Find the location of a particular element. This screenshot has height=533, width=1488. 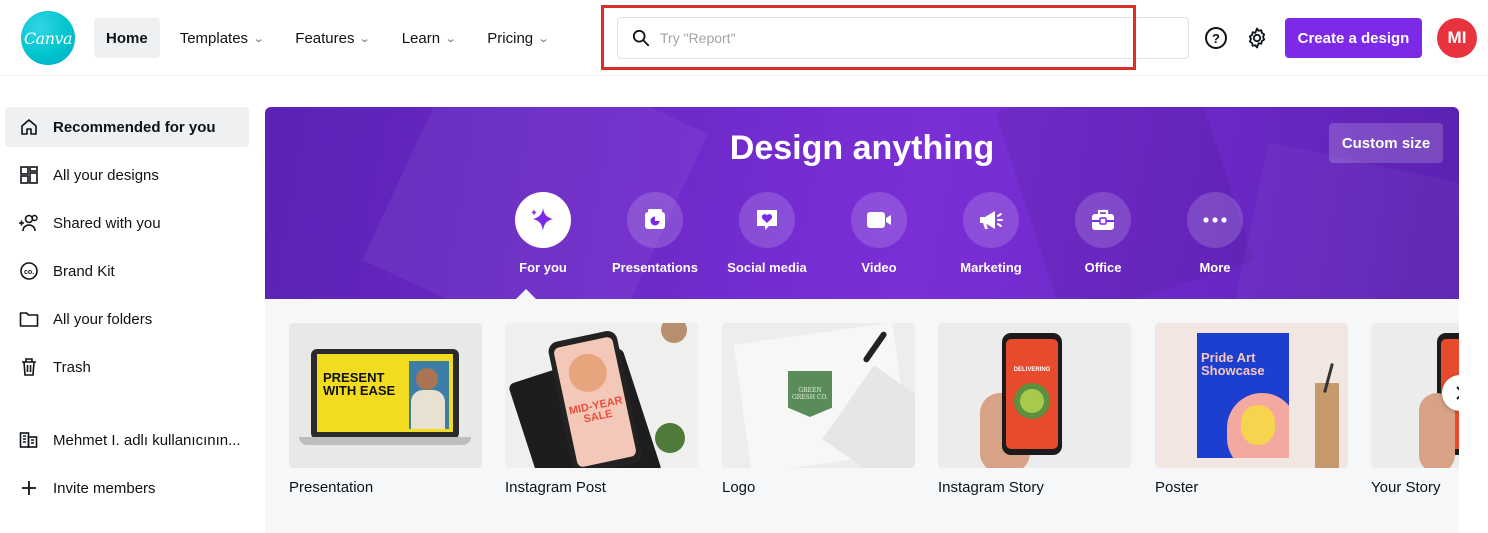

card-label: Poster is located at coordinates (1177, 487).